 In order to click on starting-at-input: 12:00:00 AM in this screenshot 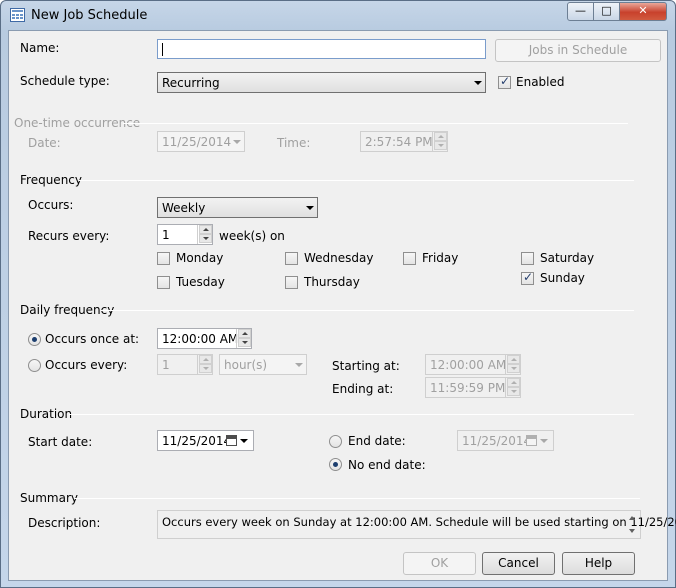, I will do `click(473, 364)`.